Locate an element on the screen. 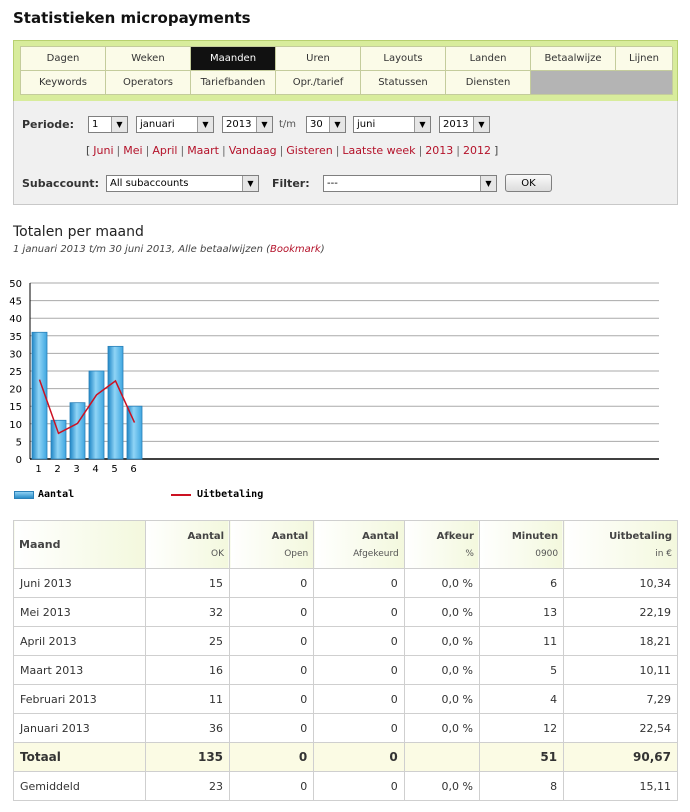 This screenshot has height=812, width=690. quick-link-maart: Maart is located at coordinates (203, 150).